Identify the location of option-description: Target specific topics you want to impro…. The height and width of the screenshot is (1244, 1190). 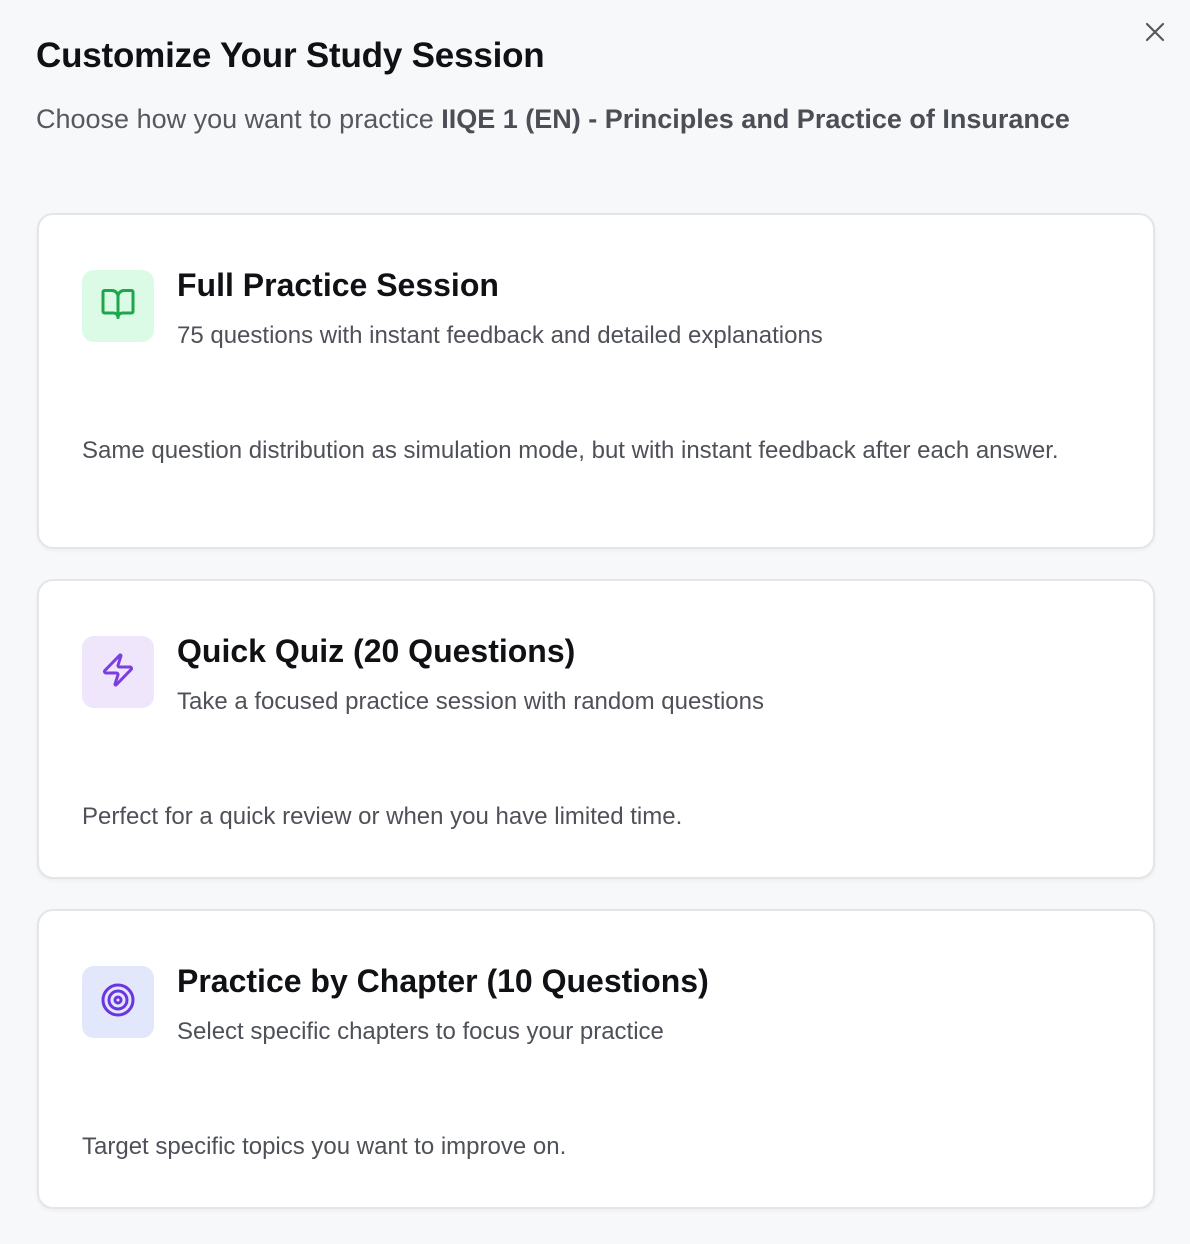
(324, 1146).